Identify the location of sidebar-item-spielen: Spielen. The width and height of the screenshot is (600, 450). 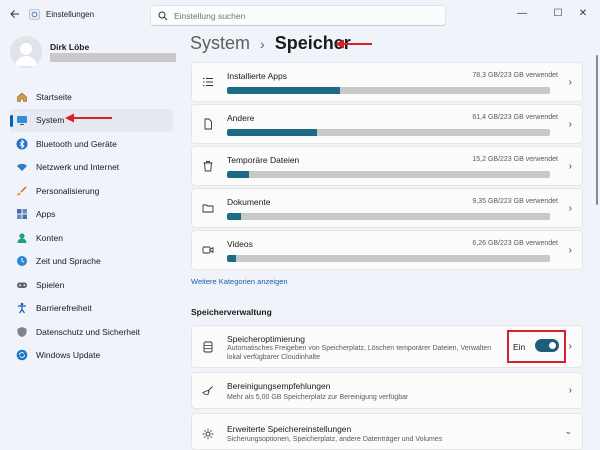
(91, 285).